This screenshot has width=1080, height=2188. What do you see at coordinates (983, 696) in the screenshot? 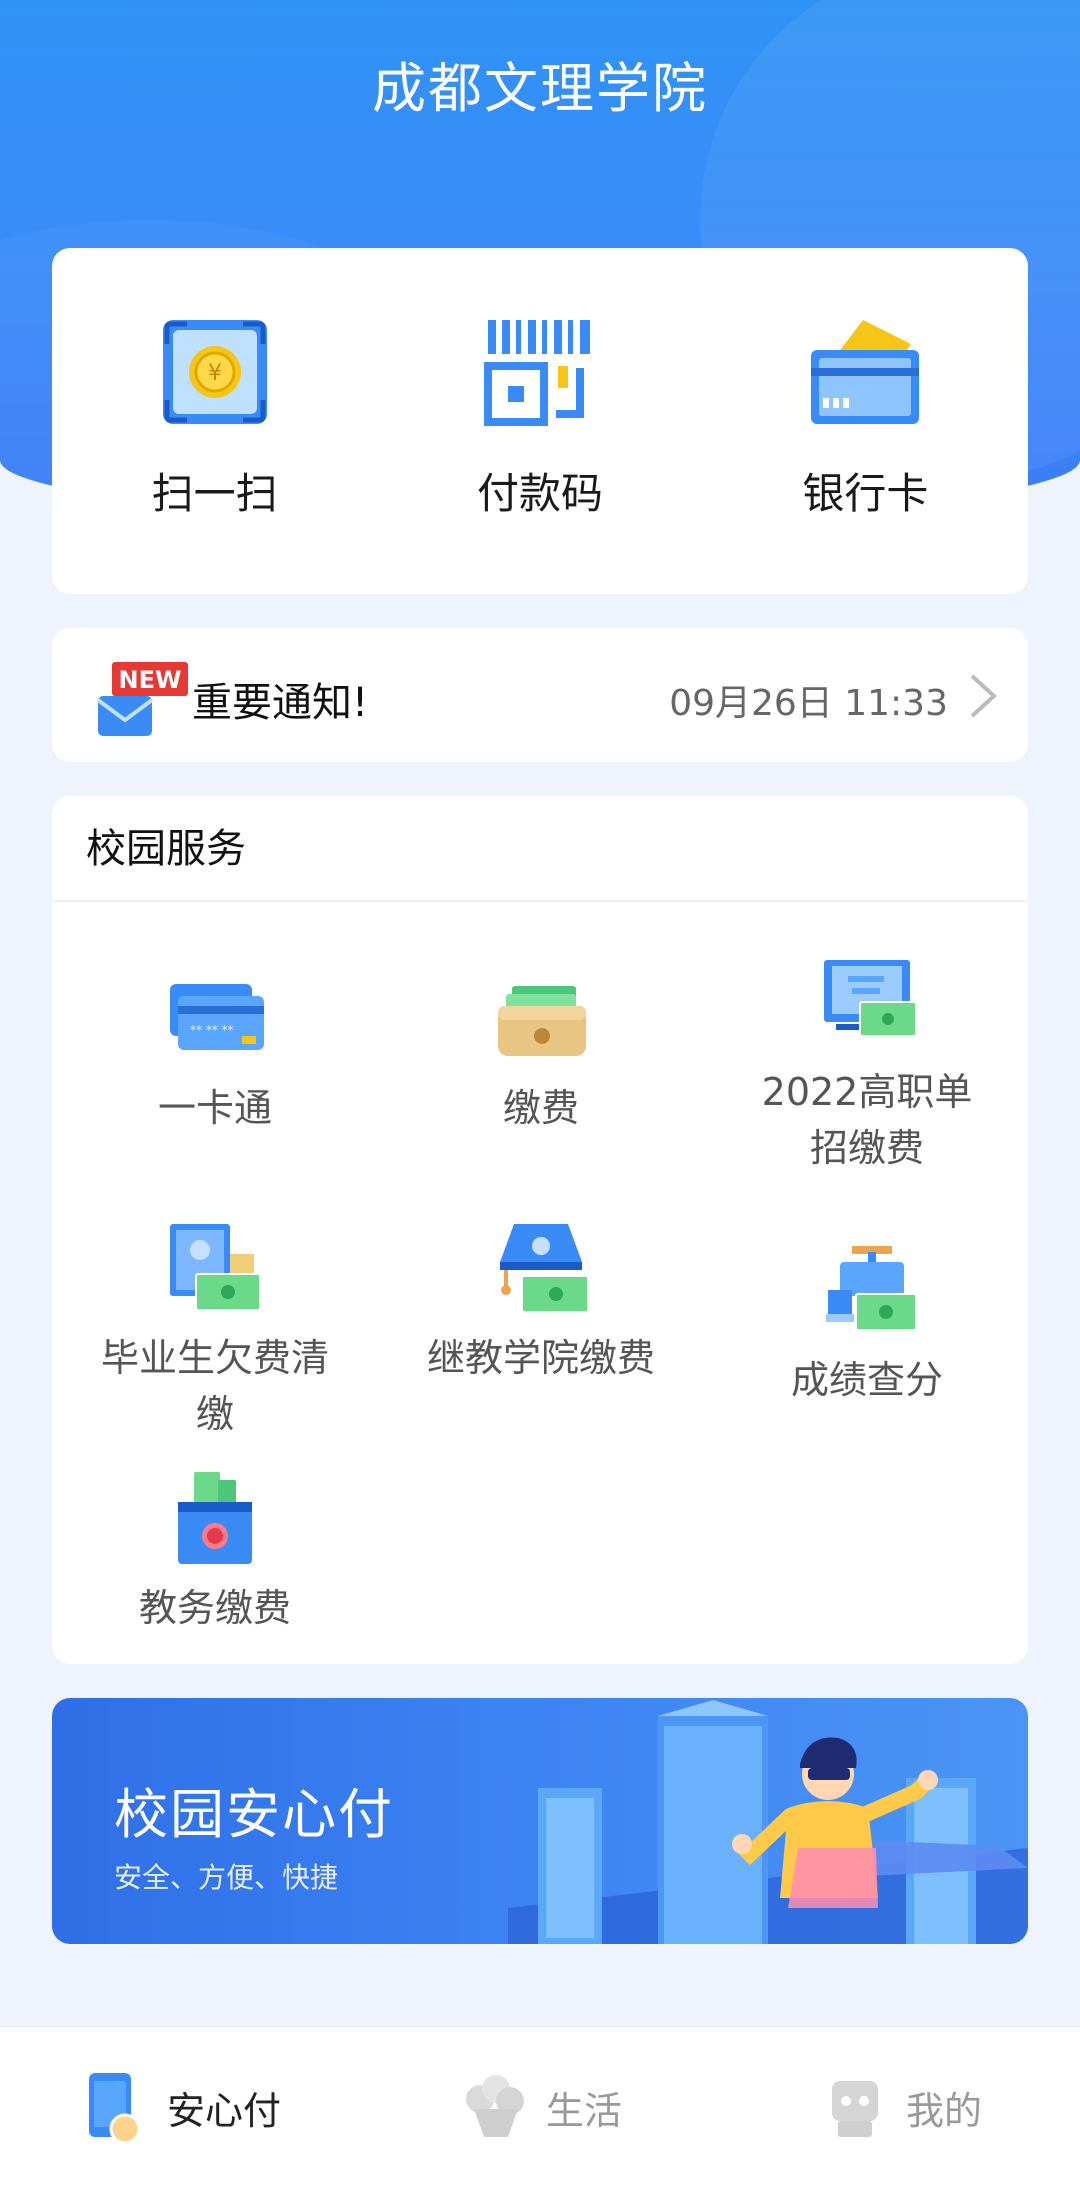
I see `chevron-right-icon` at bounding box center [983, 696].